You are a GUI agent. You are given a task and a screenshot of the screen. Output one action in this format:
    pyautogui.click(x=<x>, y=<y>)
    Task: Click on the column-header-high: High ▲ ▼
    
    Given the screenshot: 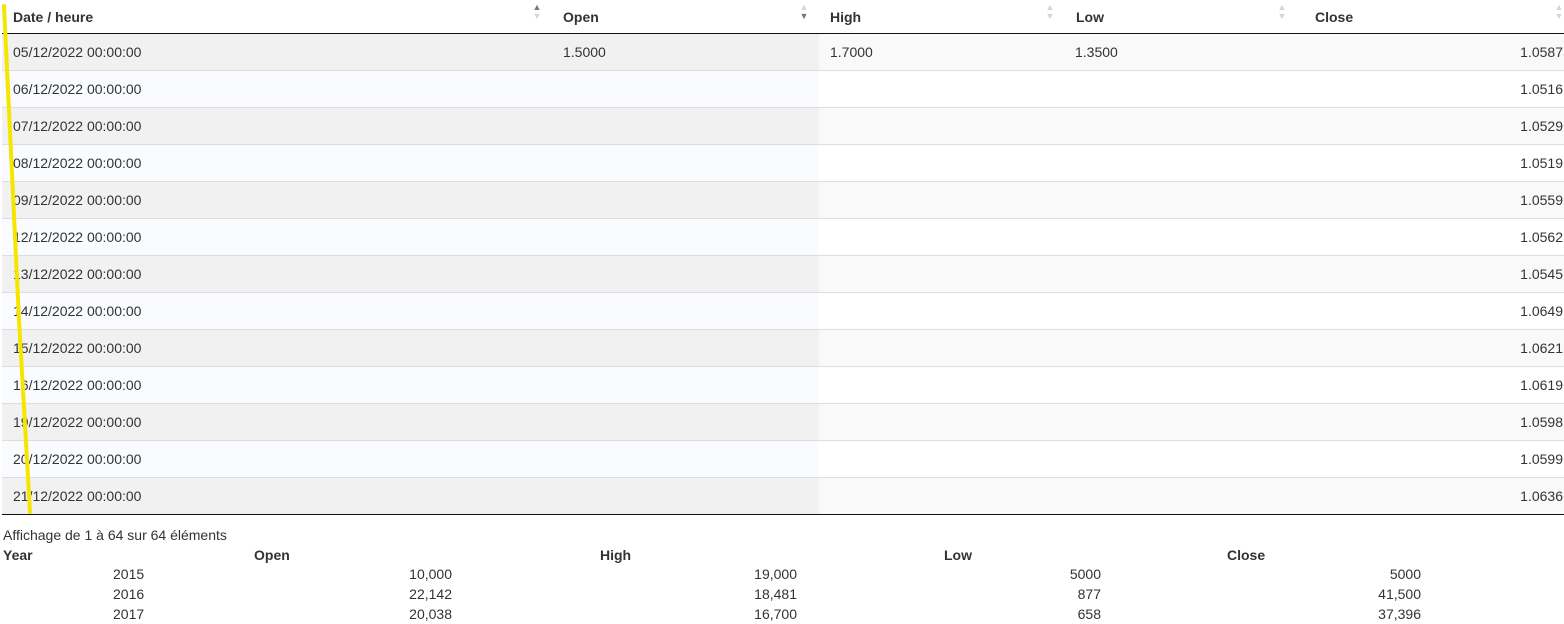 What is the action you would take?
    pyautogui.click(x=942, y=17)
    